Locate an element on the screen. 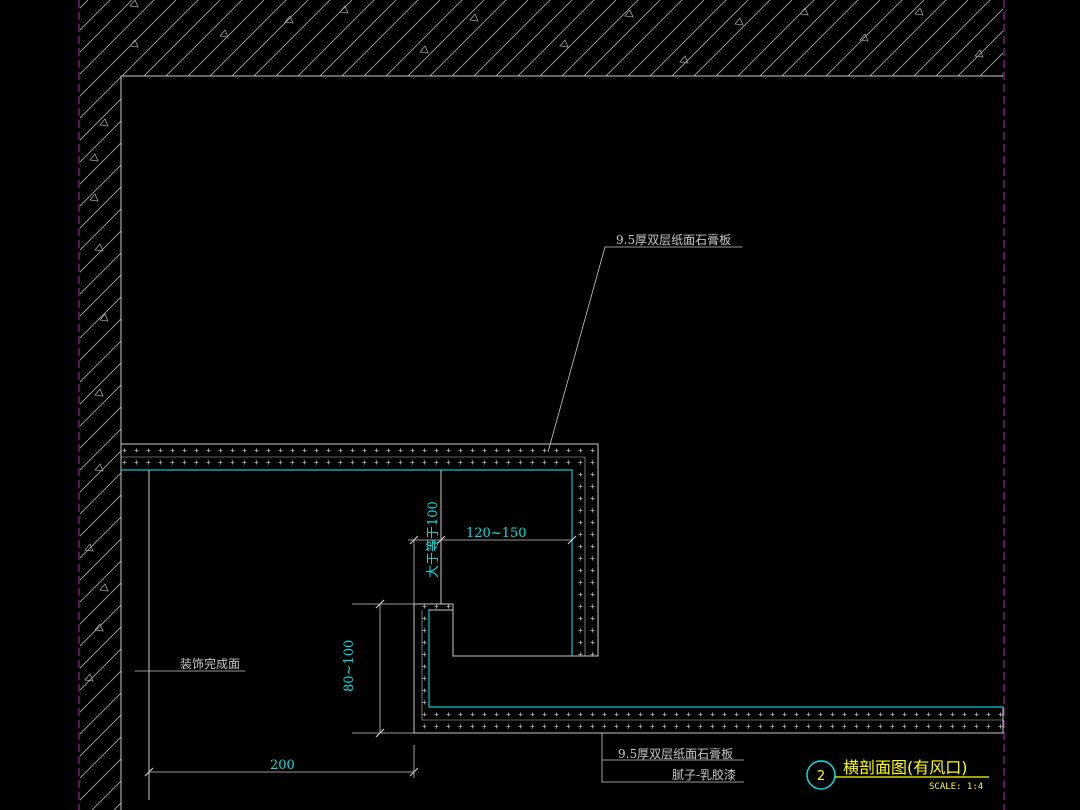 This screenshot has width=1080, height=810. drawing-scale: SCALE: 1:4 is located at coordinates (956, 787).